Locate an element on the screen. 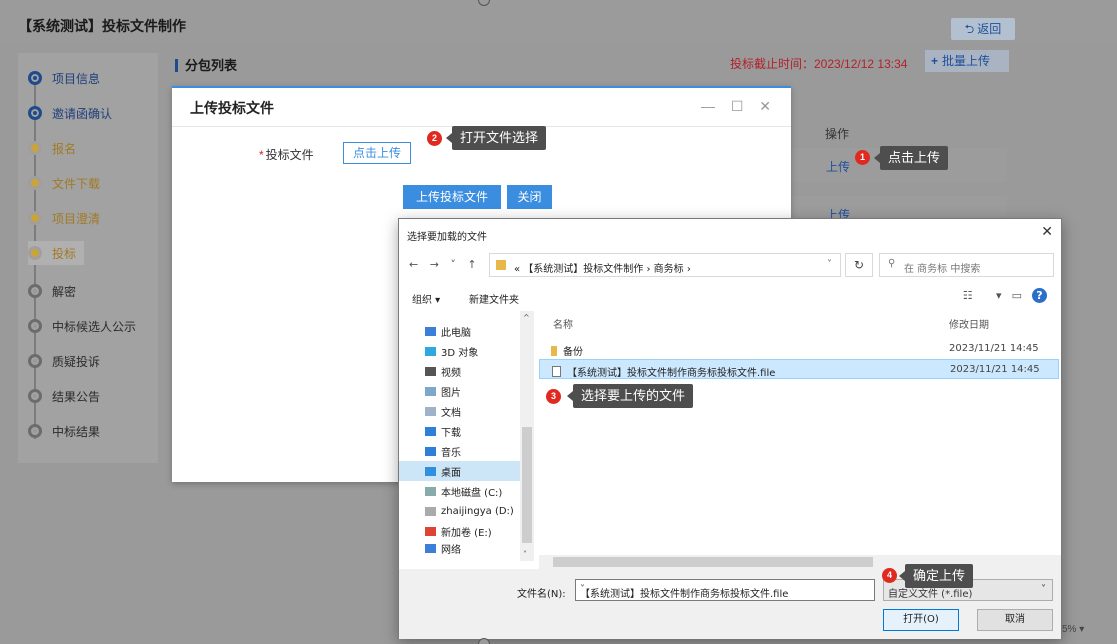 This screenshot has width=1117, height=644. plus-icon: + is located at coordinates (935, 61).